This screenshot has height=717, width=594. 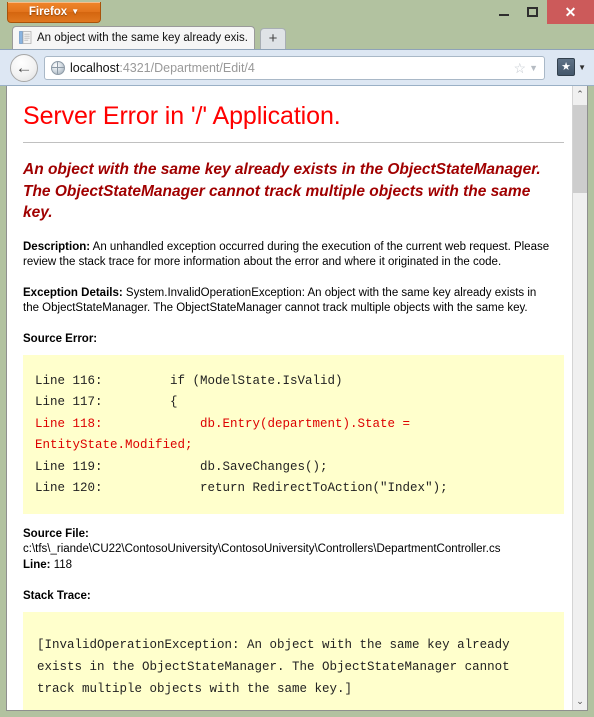 I want to click on firefox-menu-label: Firefox, so click(x=48, y=12).